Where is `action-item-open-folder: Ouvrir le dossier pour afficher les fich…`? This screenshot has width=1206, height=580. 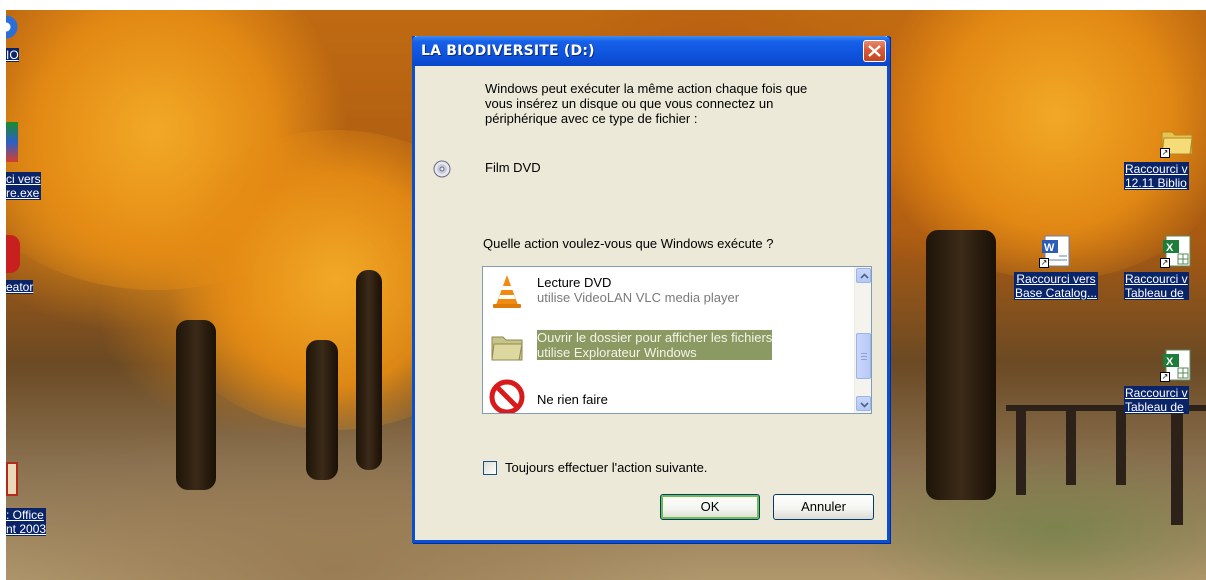
action-item-open-folder: Ouvrir le dossier pour afficher les fich… is located at coordinates (668, 346).